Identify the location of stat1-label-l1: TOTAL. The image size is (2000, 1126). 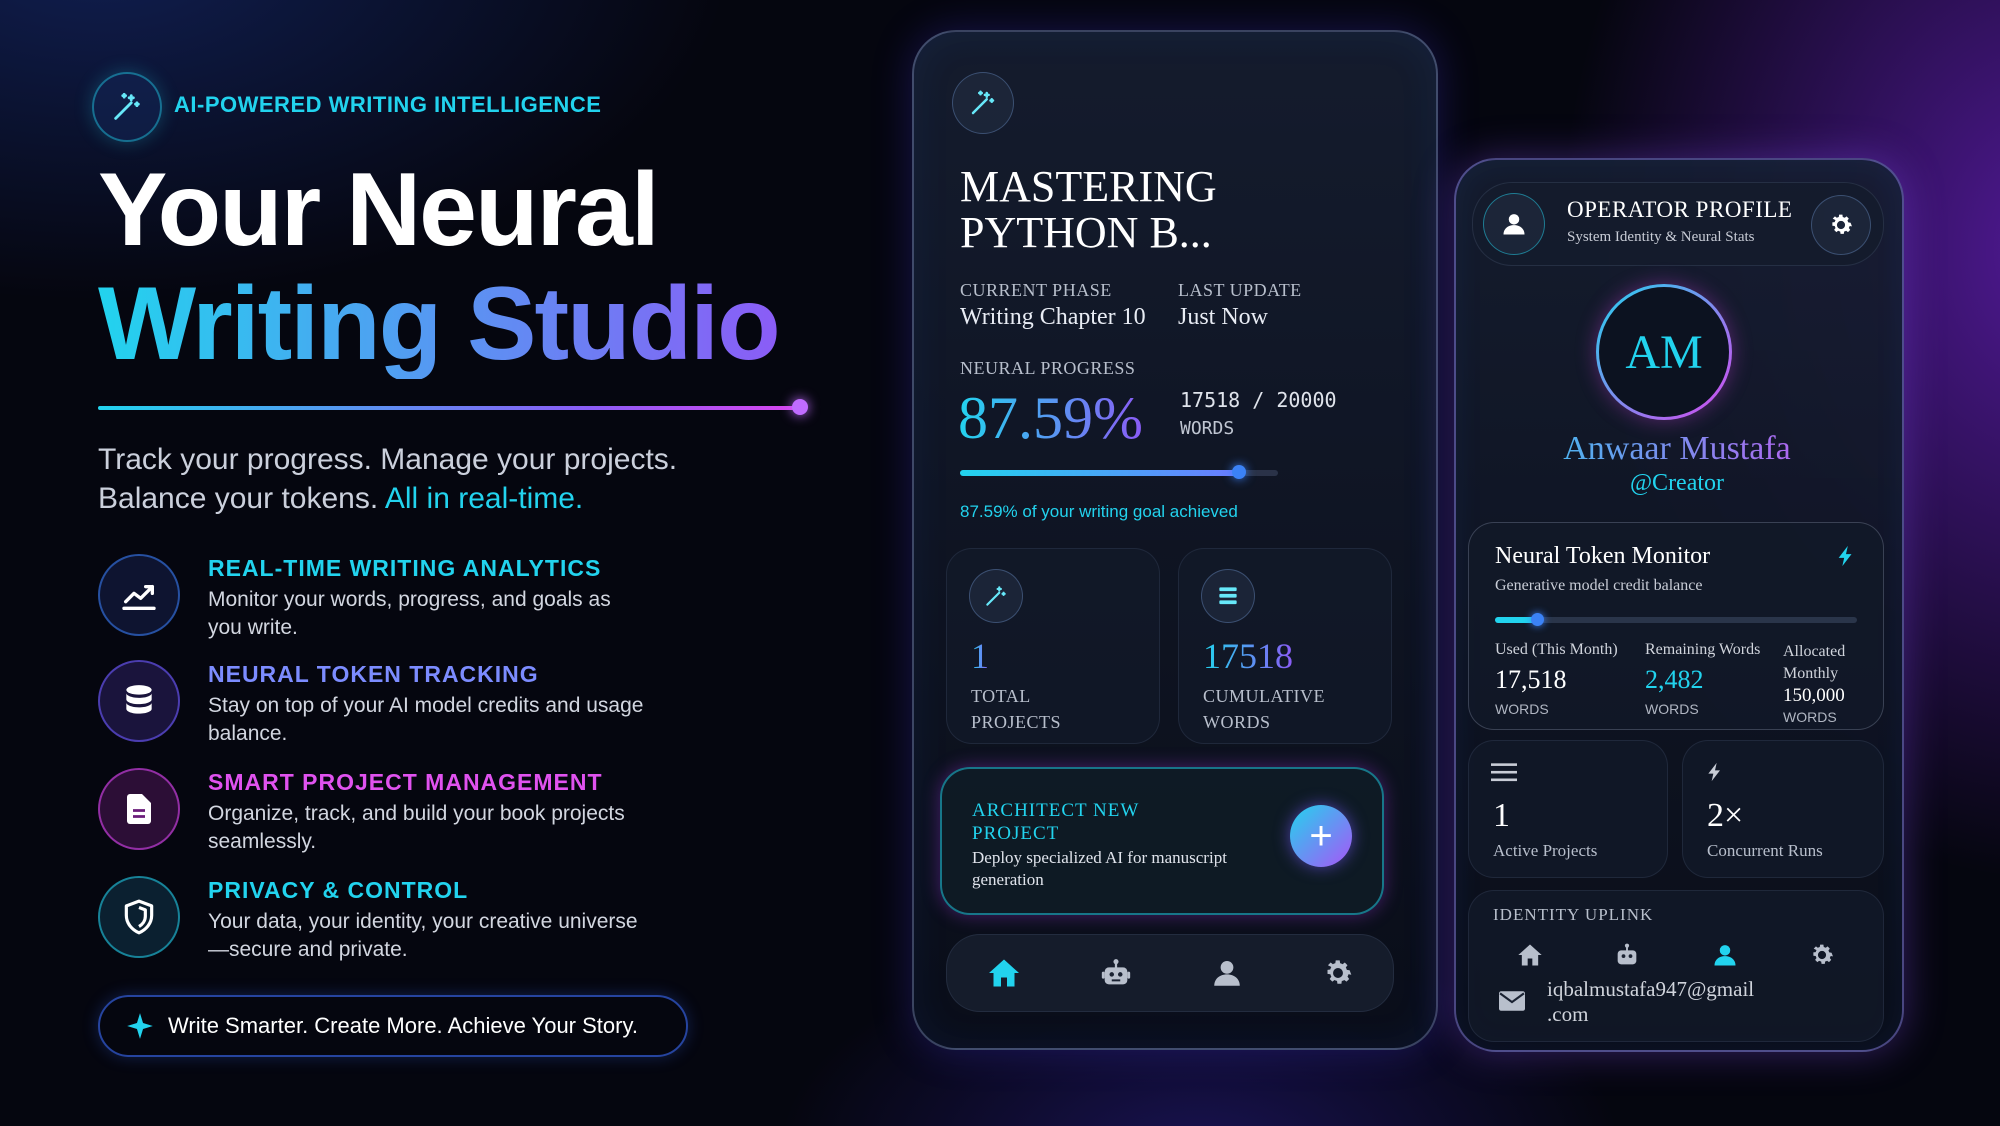
(1001, 696).